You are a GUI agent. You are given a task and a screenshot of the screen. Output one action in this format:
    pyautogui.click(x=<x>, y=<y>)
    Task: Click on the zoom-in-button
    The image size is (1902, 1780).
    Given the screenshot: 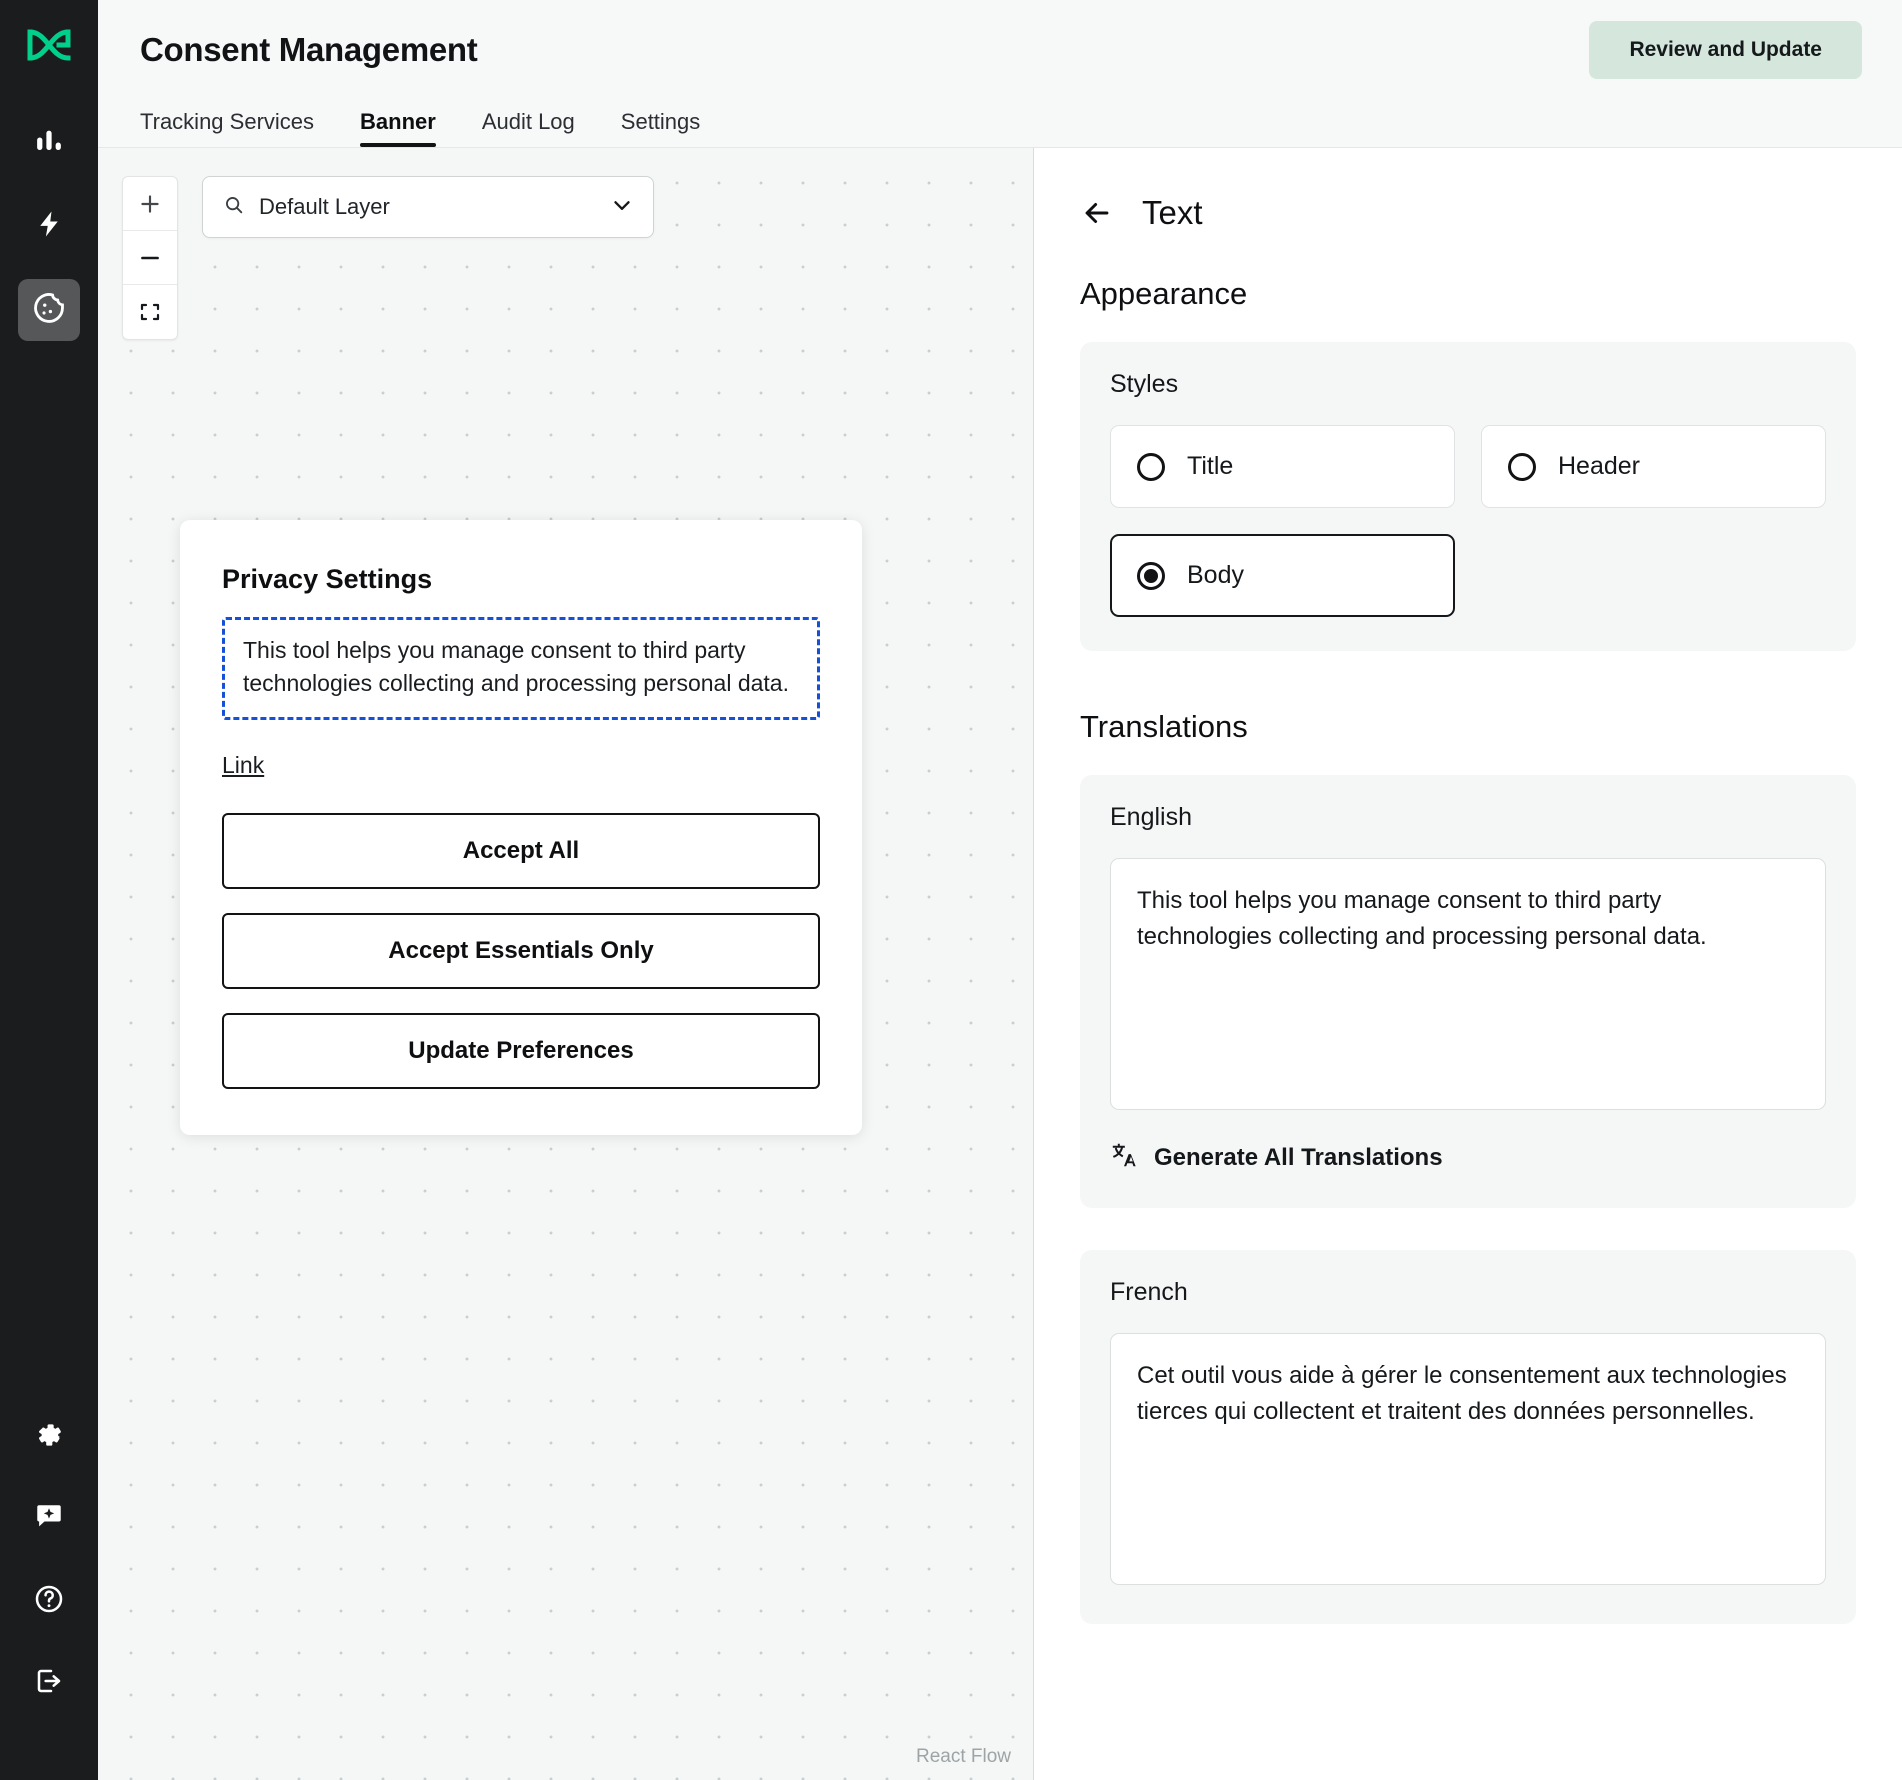 What is the action you would take?
    pyautogui.click(x=150, y=204)
    